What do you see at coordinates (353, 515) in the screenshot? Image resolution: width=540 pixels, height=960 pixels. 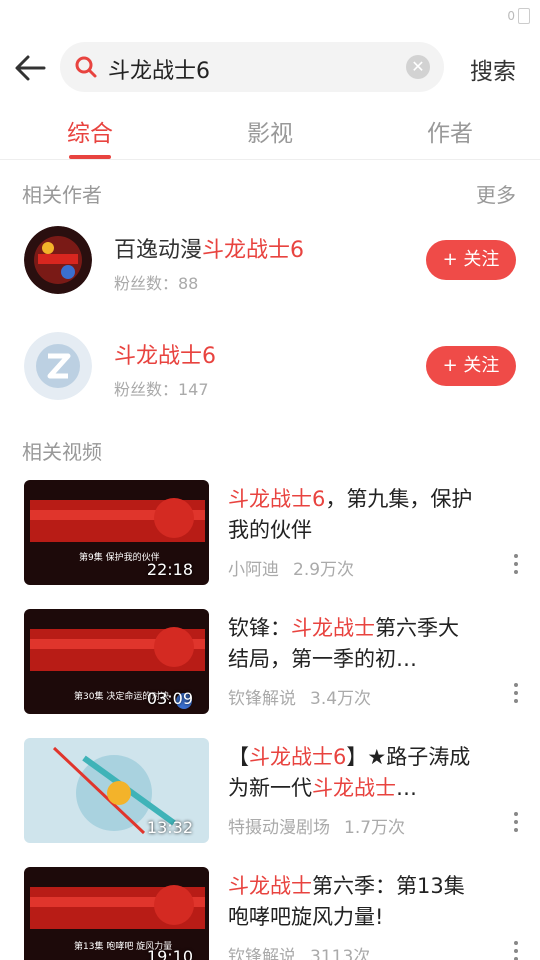 I see `video-title: 斗龙战士6，第九集，保护我的伙伴` at bounding box center [353, 515].